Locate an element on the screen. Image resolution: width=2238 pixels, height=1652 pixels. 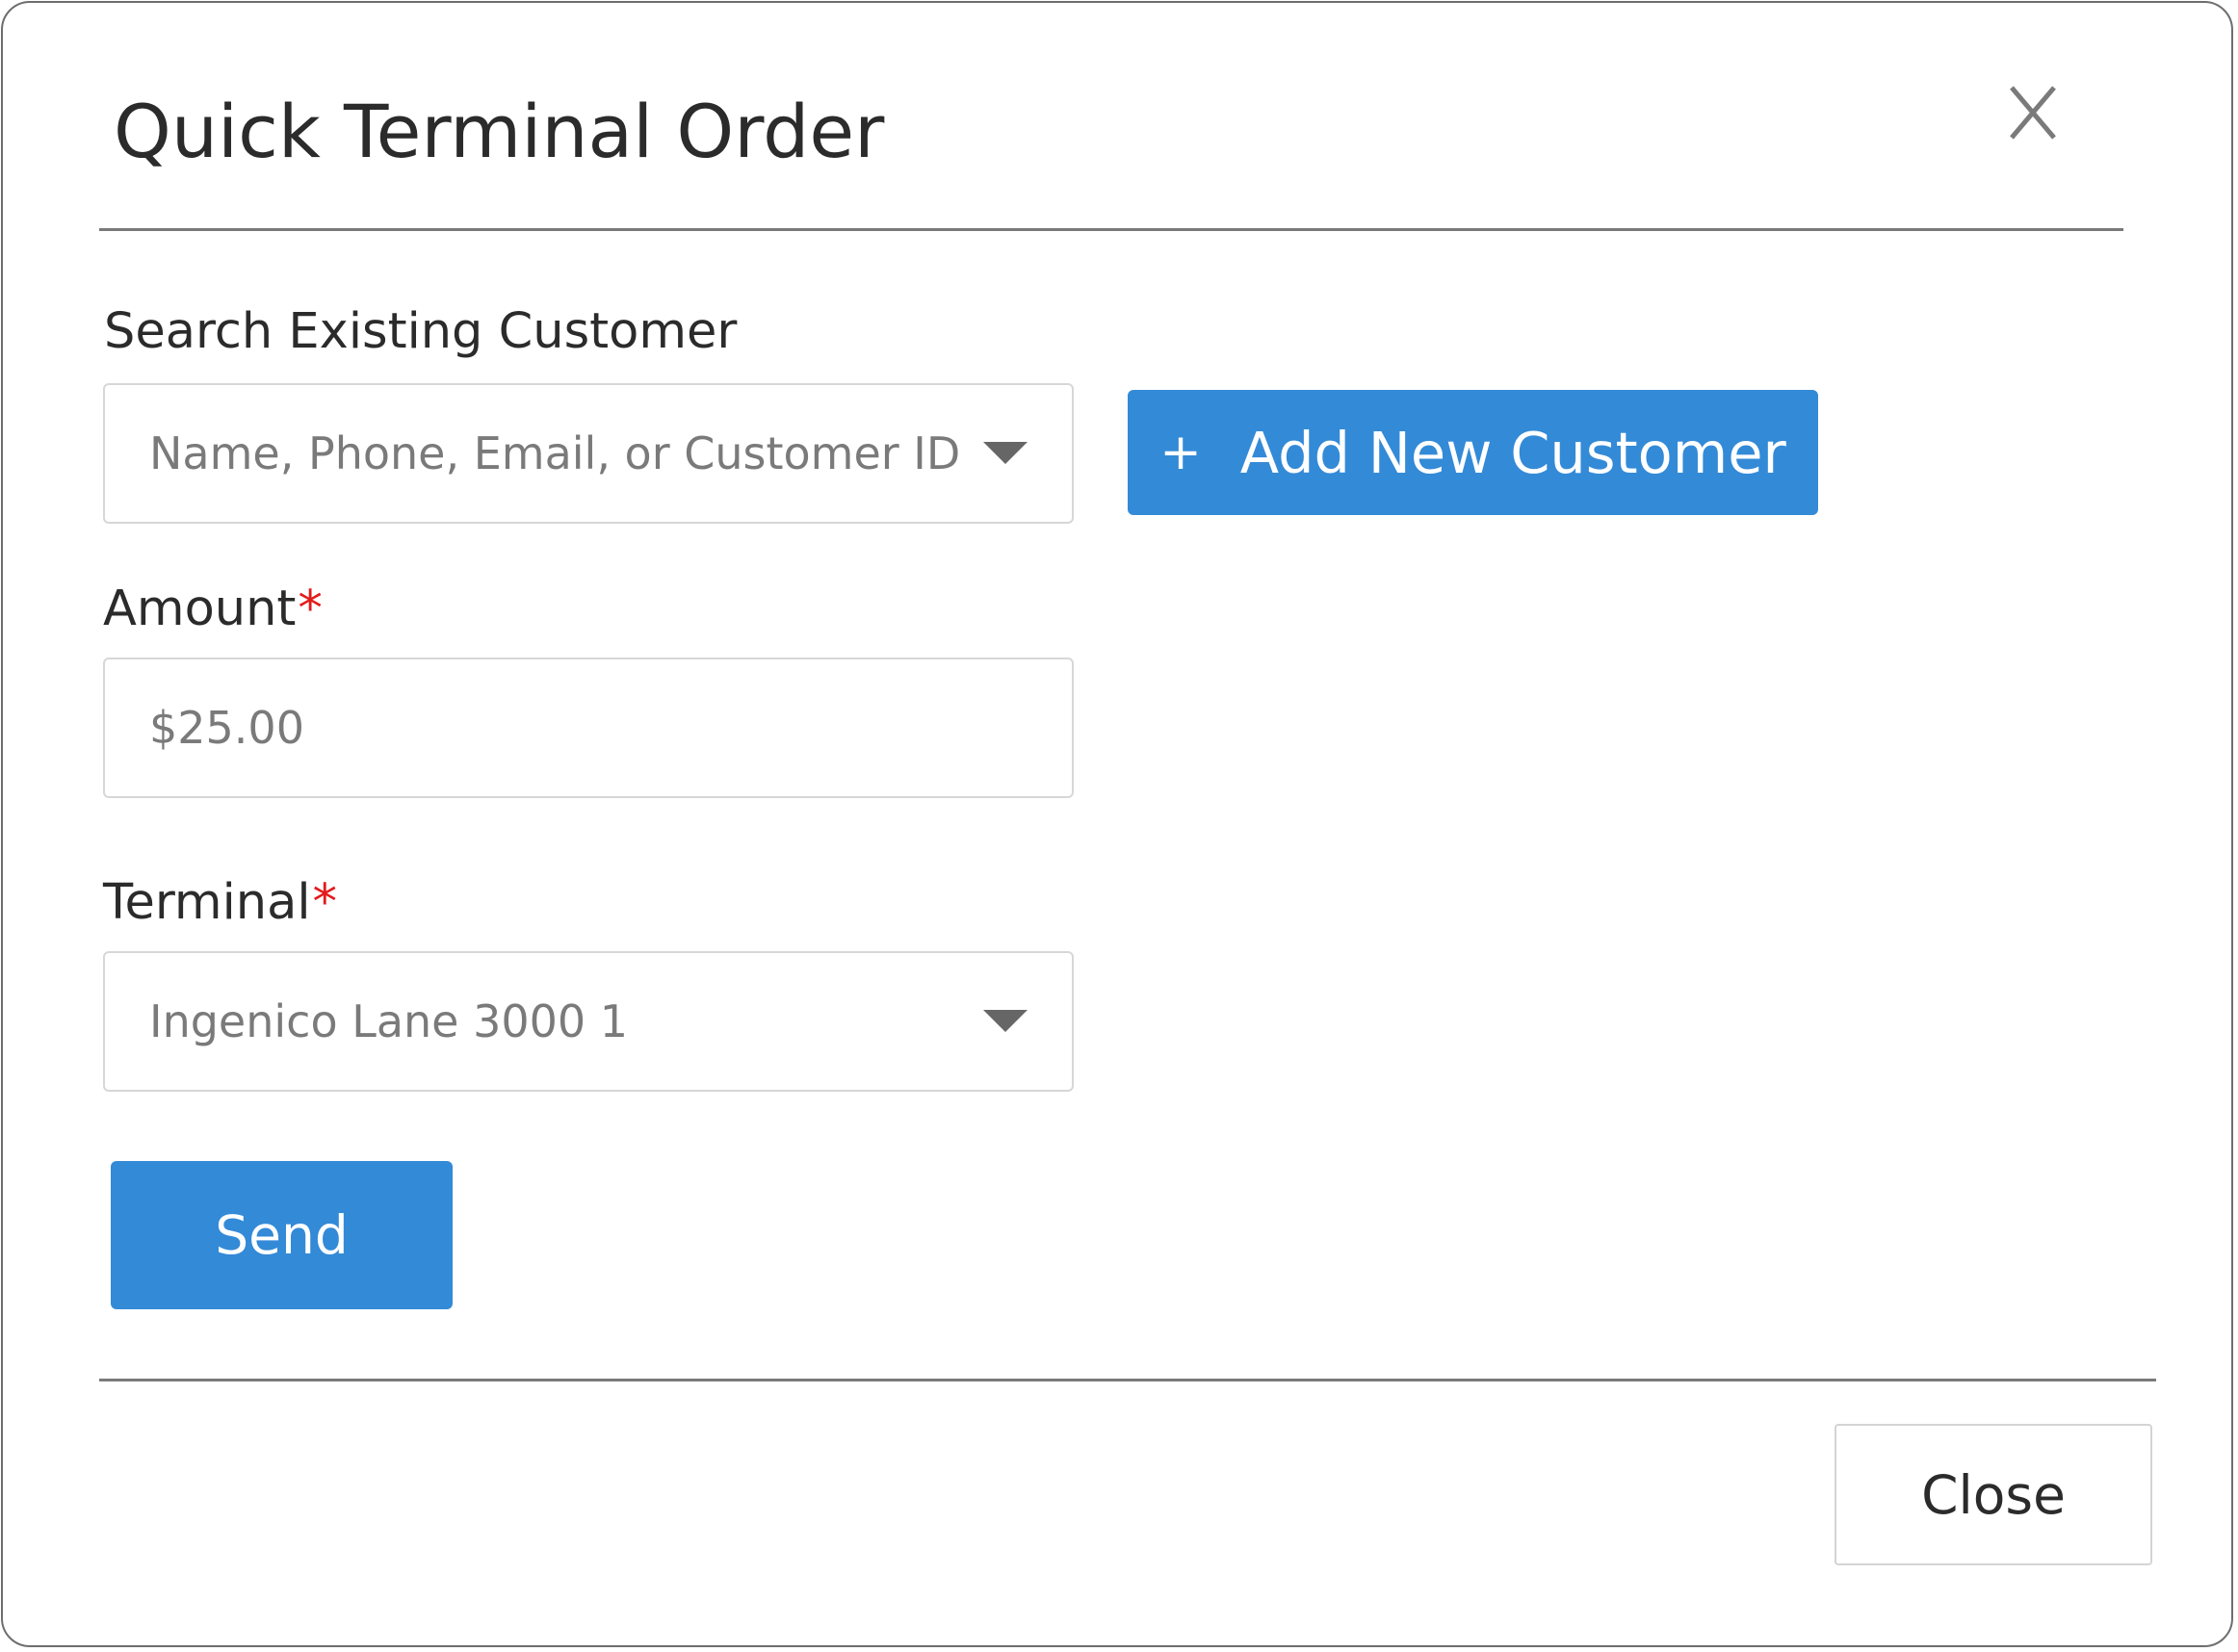
terminal-label-text: Terminal is located at coordinates (207, 902).